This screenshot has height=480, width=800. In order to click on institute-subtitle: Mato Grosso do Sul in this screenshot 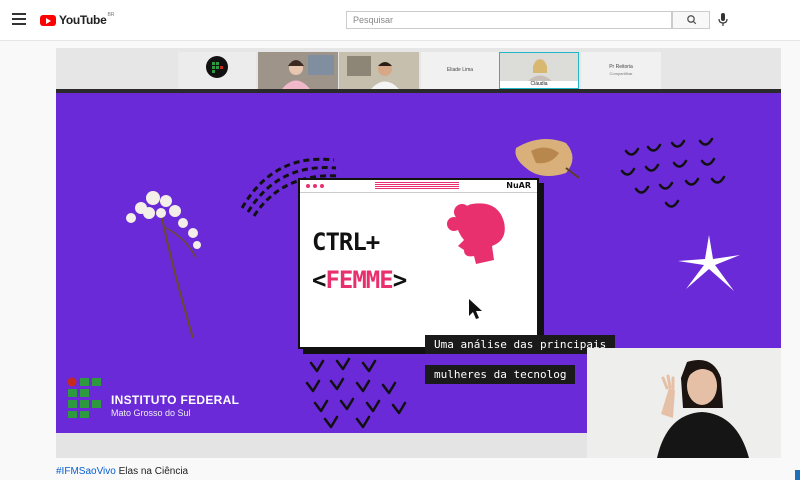, I will do `click(151, 413)`.